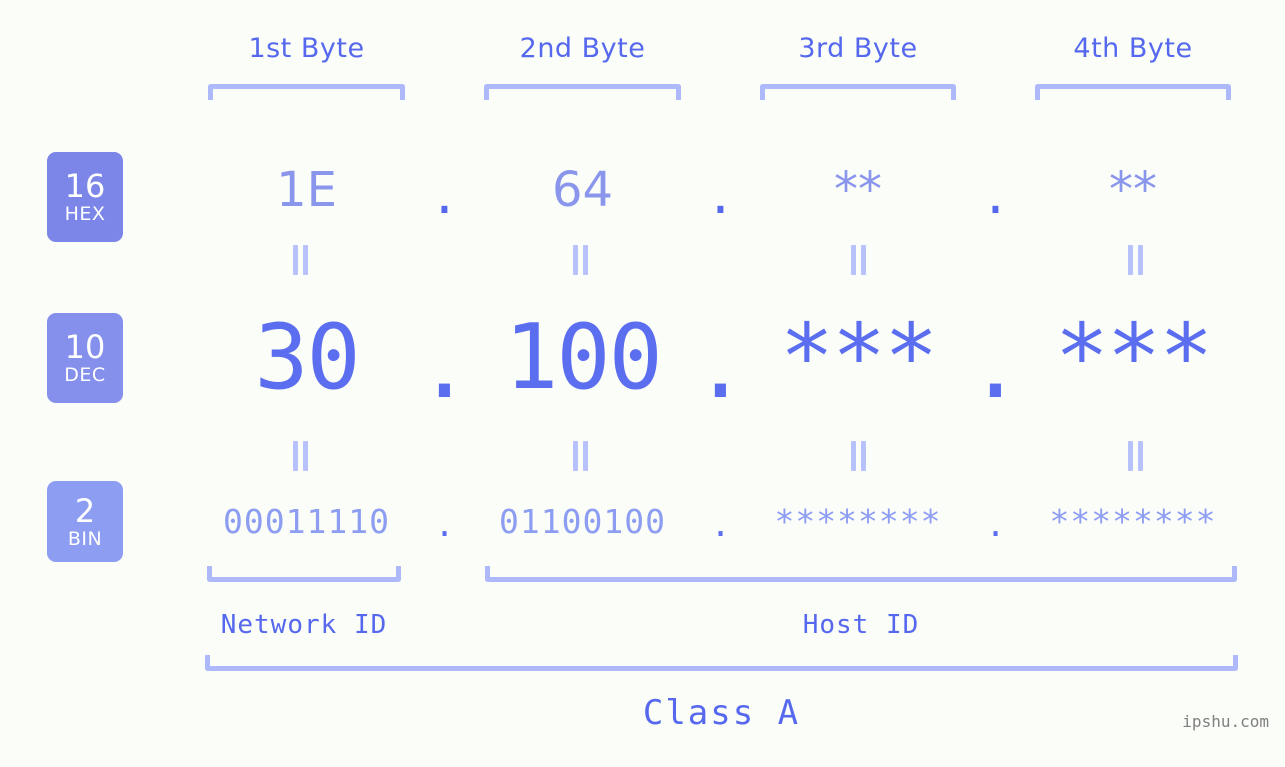 The height and width of the screenshot is (767, 1285). What do you see at coordinates (582, 190) in the screenshot?
I see `hex-byte-2: 64` at bounding box center [582, 190].